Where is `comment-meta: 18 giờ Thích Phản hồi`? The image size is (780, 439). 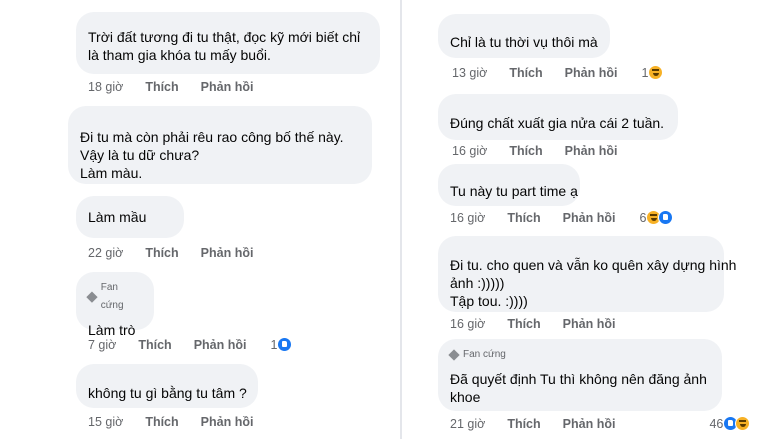
comment-meta: 18 giờ Thích Phản hồi is located at coordinates (181, 87).